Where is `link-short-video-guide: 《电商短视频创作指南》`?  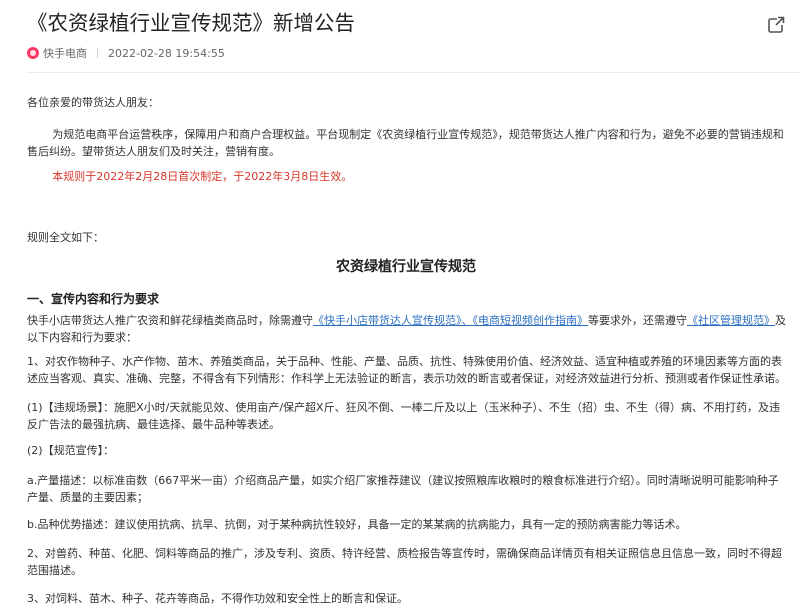 link-short-video-guide: 《电商短视频创作指南》 is located at coordinates (531, 320).